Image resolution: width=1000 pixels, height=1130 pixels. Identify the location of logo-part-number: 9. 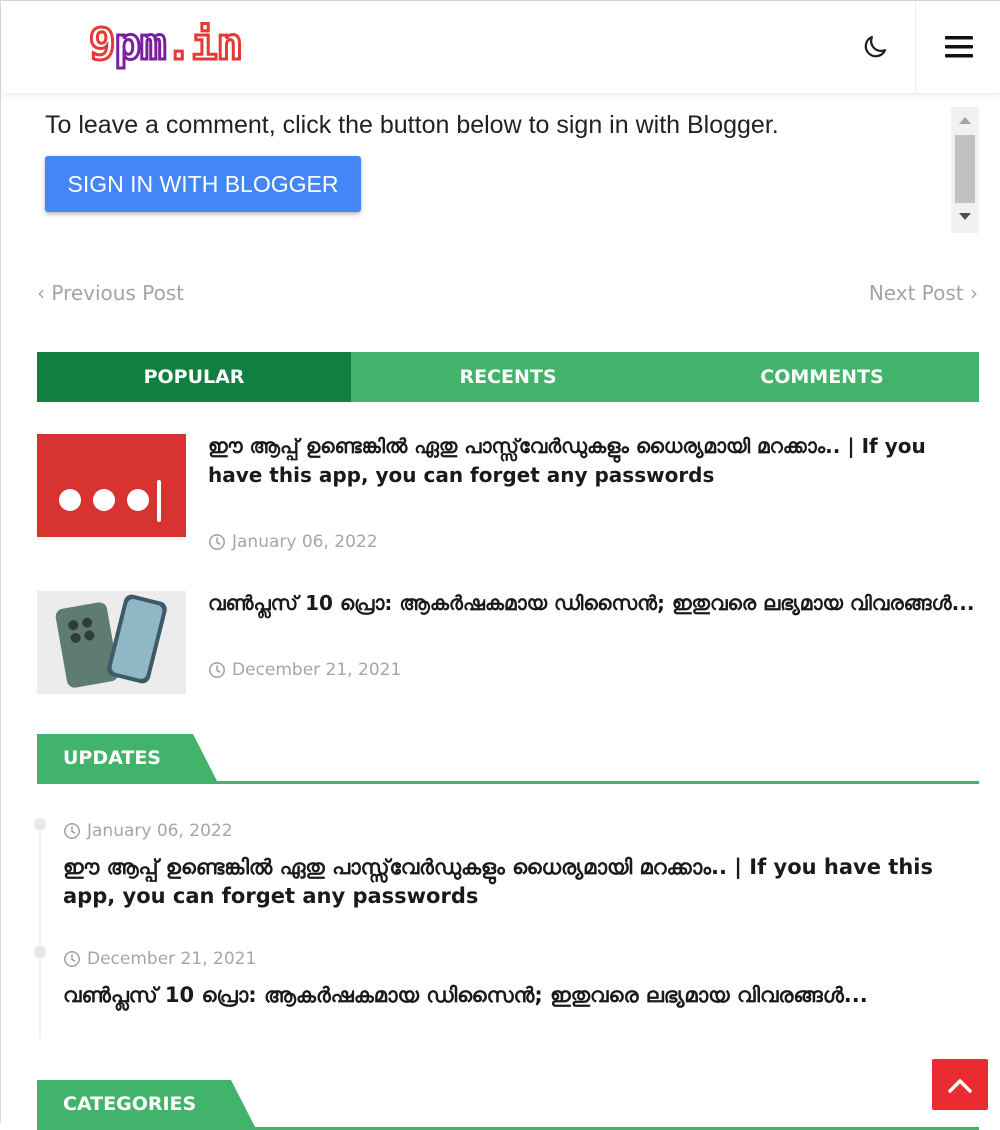
(102, 45).